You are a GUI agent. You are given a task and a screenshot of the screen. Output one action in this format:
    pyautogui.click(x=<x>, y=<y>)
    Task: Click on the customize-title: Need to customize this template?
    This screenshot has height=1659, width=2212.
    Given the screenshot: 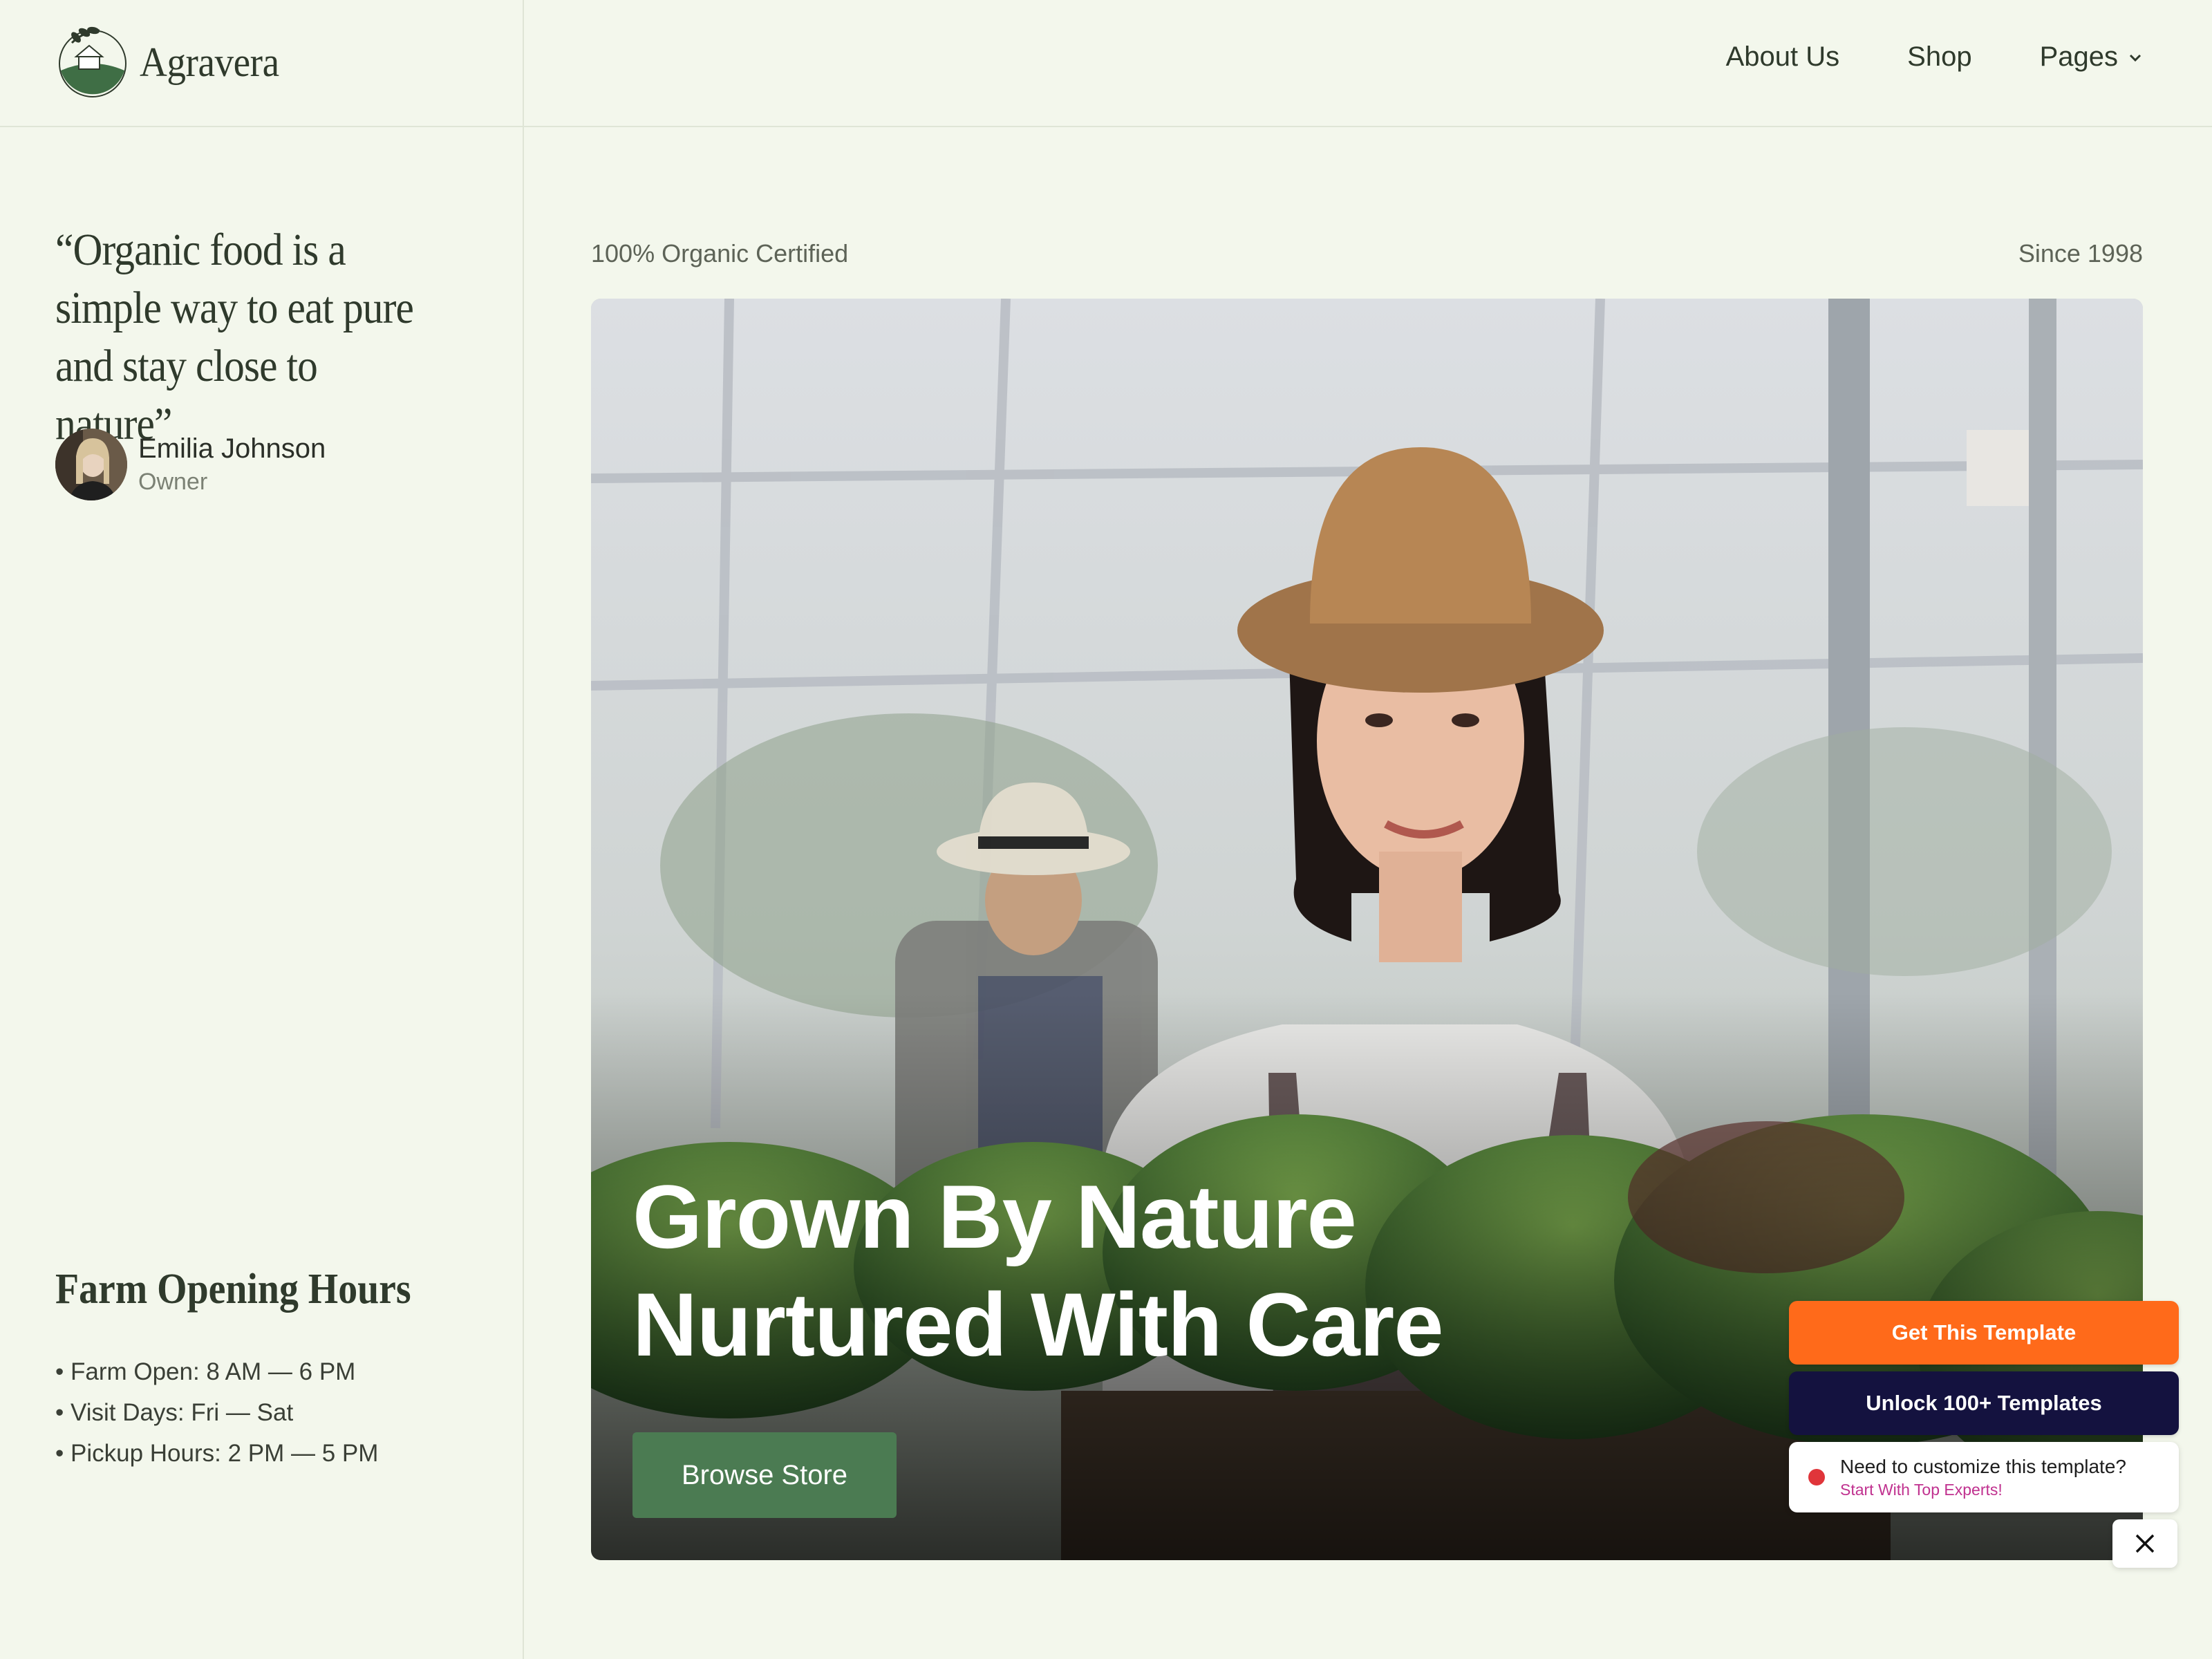 What is the action you would take?
    pyautogui.click(x=1983, y=1466)
    